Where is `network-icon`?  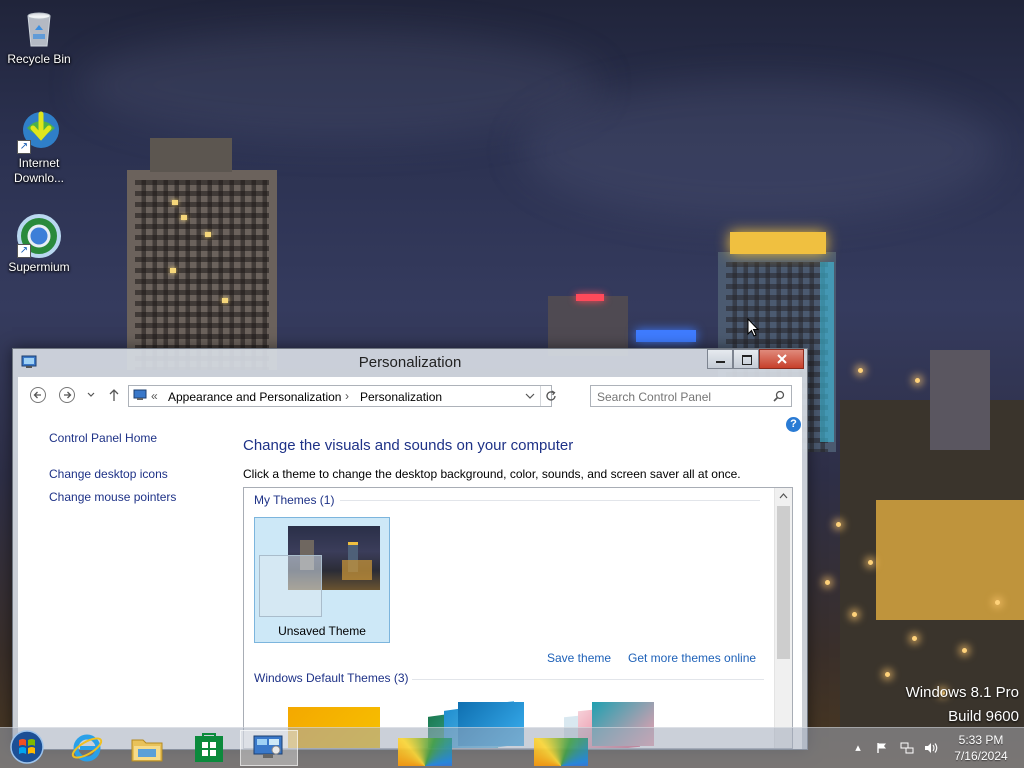 network-icon is located at coordinates (907, 748).